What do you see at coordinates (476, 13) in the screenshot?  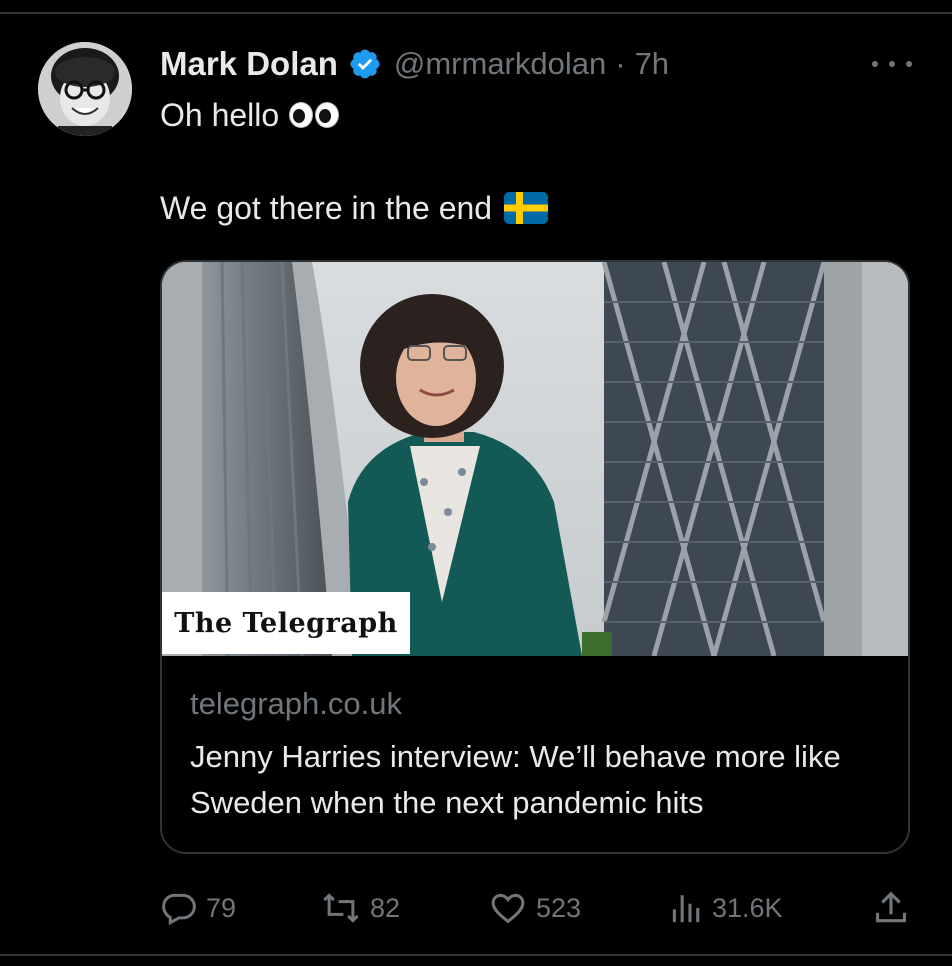 I see `top-divider` at bounding box center [476, 13].